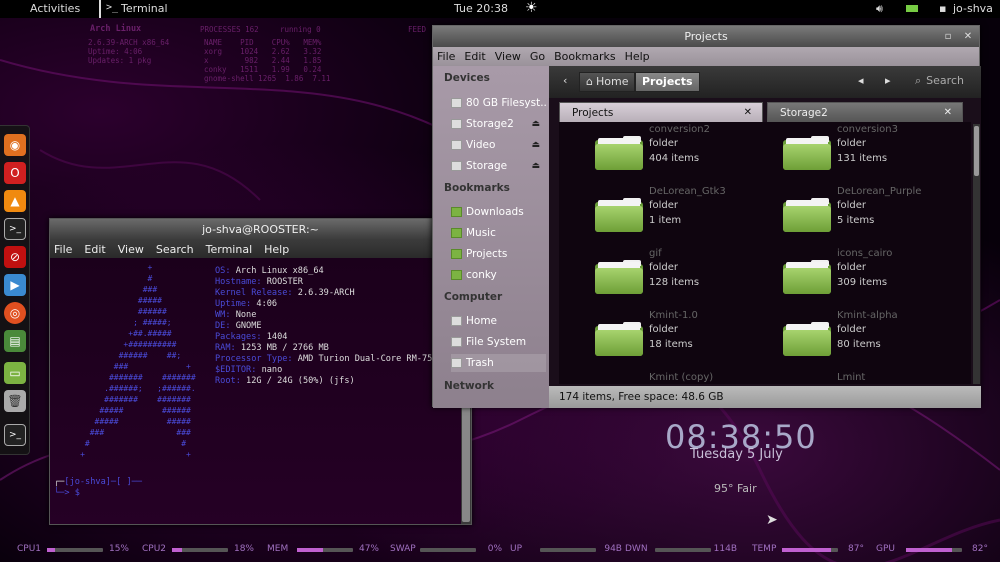 The width and height of the screenshot is (1000, 562). What do you see at coordinates (661, 112) in the screenshot?
I see `tab-projects: Projects ✕` at bounding box center [661, 112].